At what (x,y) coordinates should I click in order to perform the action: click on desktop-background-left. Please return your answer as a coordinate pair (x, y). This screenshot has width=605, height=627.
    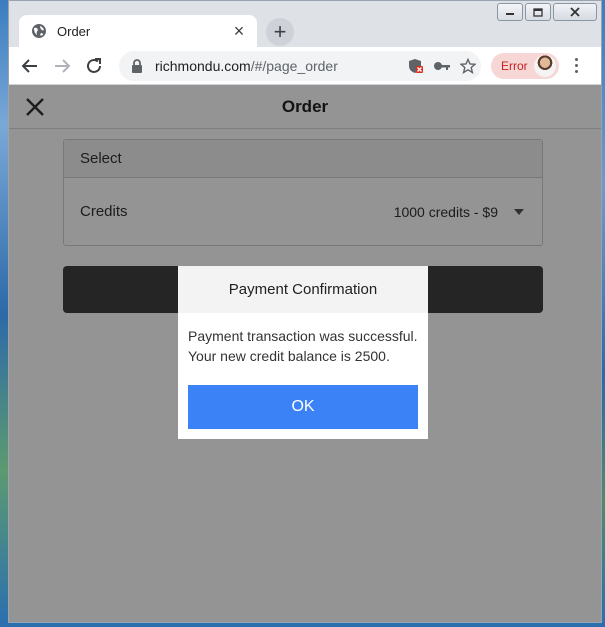
    Looking at the image, I should click on (4, 313).